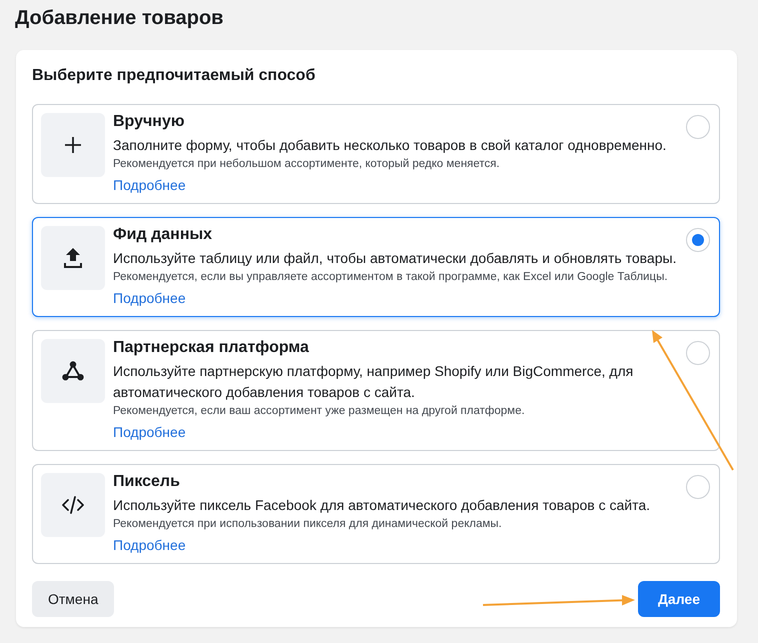 This screenshot has width=758, height=643. Describe the element at coordinates (73, 145) in the screenshot. I see `plus-icon` at that location.